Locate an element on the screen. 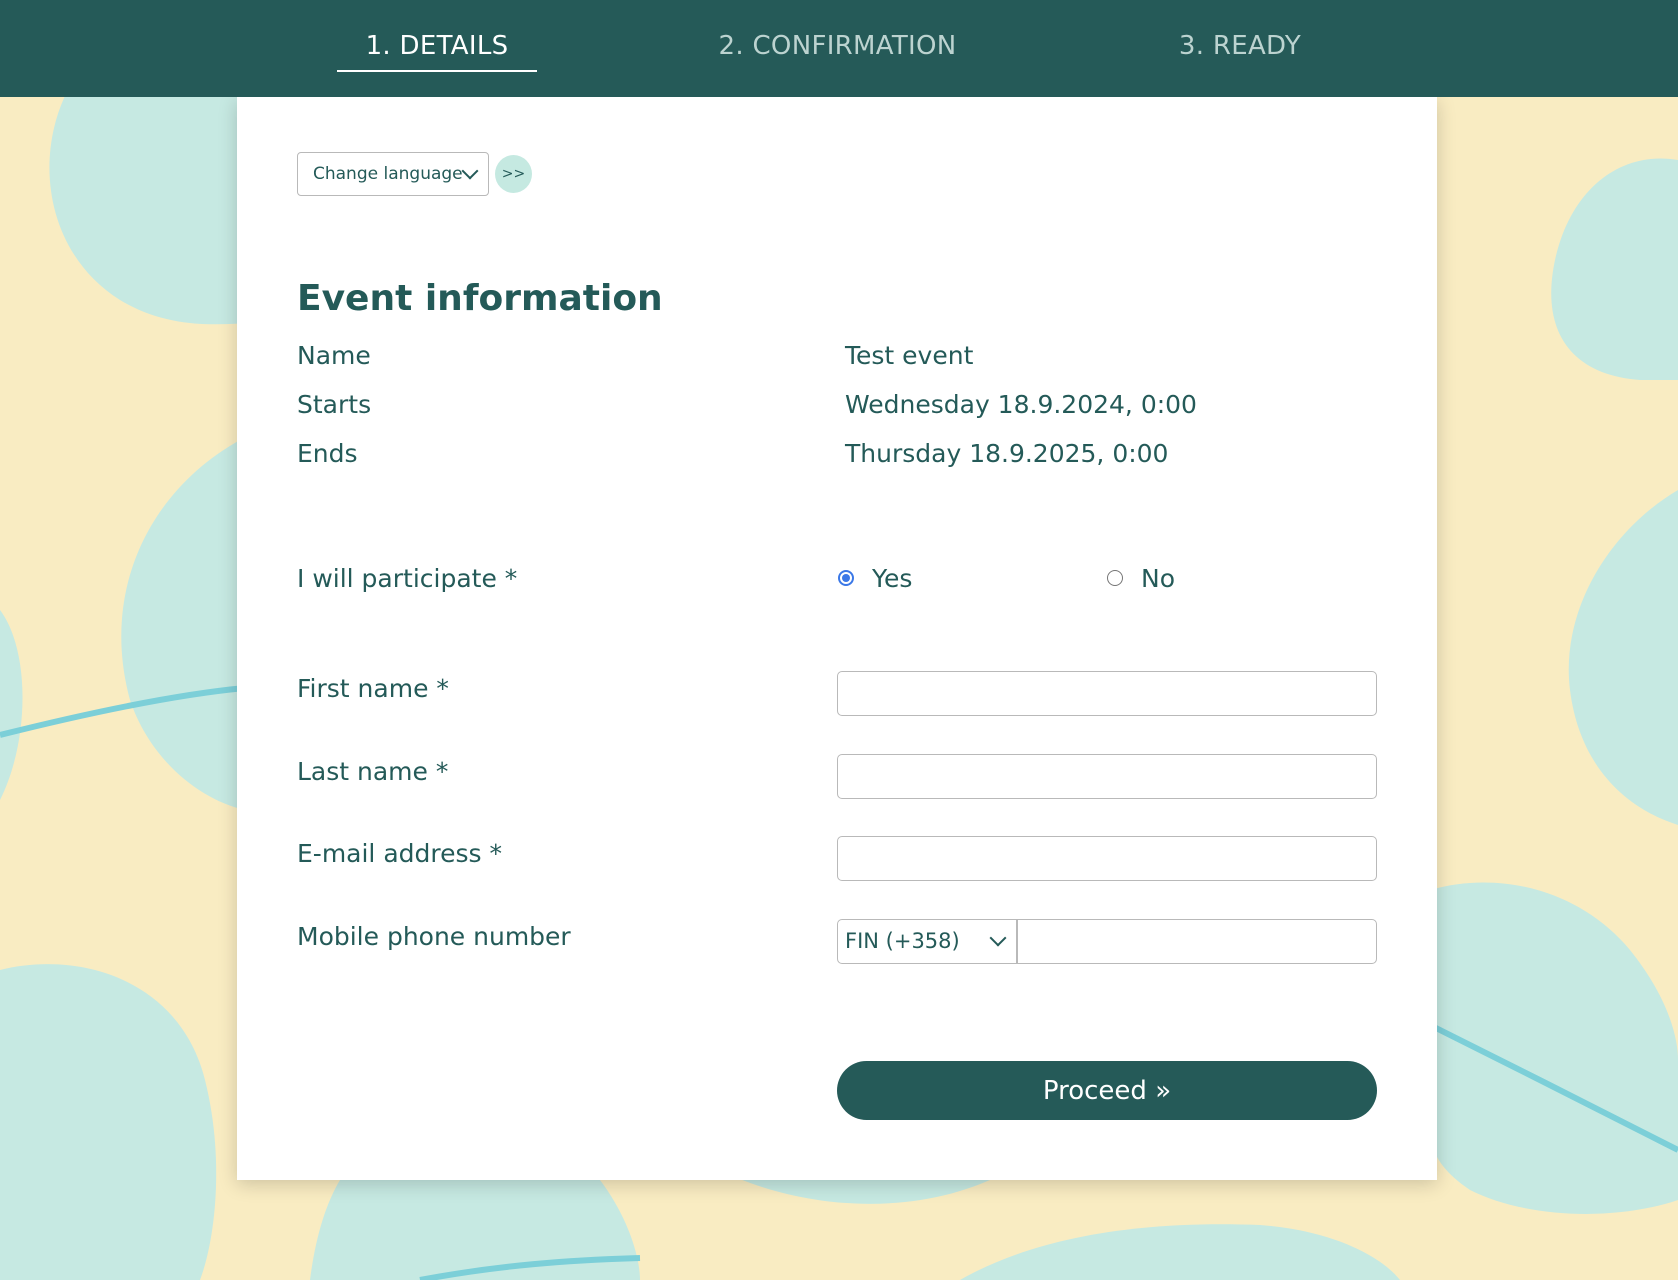 Image resolution: width=1678 pixels, height=1280 pixels. section-title: Event information is located at coordinates (480, 298).